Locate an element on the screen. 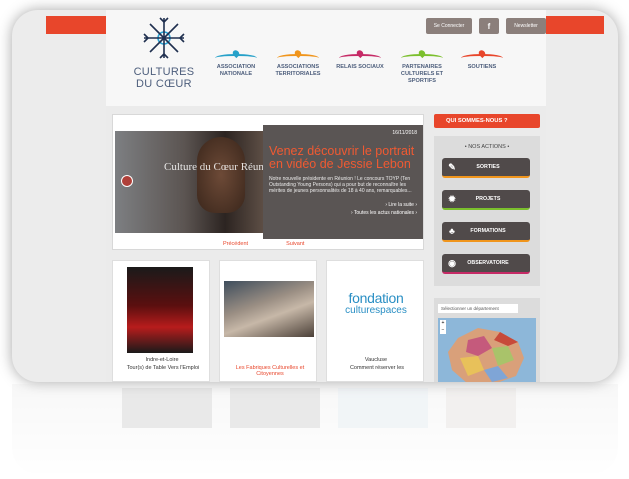 The width and height of the screenshot is (629, 479). nav-label: ASSOCIATIONS TERRITORIALES is located at coordinates (298, 70).